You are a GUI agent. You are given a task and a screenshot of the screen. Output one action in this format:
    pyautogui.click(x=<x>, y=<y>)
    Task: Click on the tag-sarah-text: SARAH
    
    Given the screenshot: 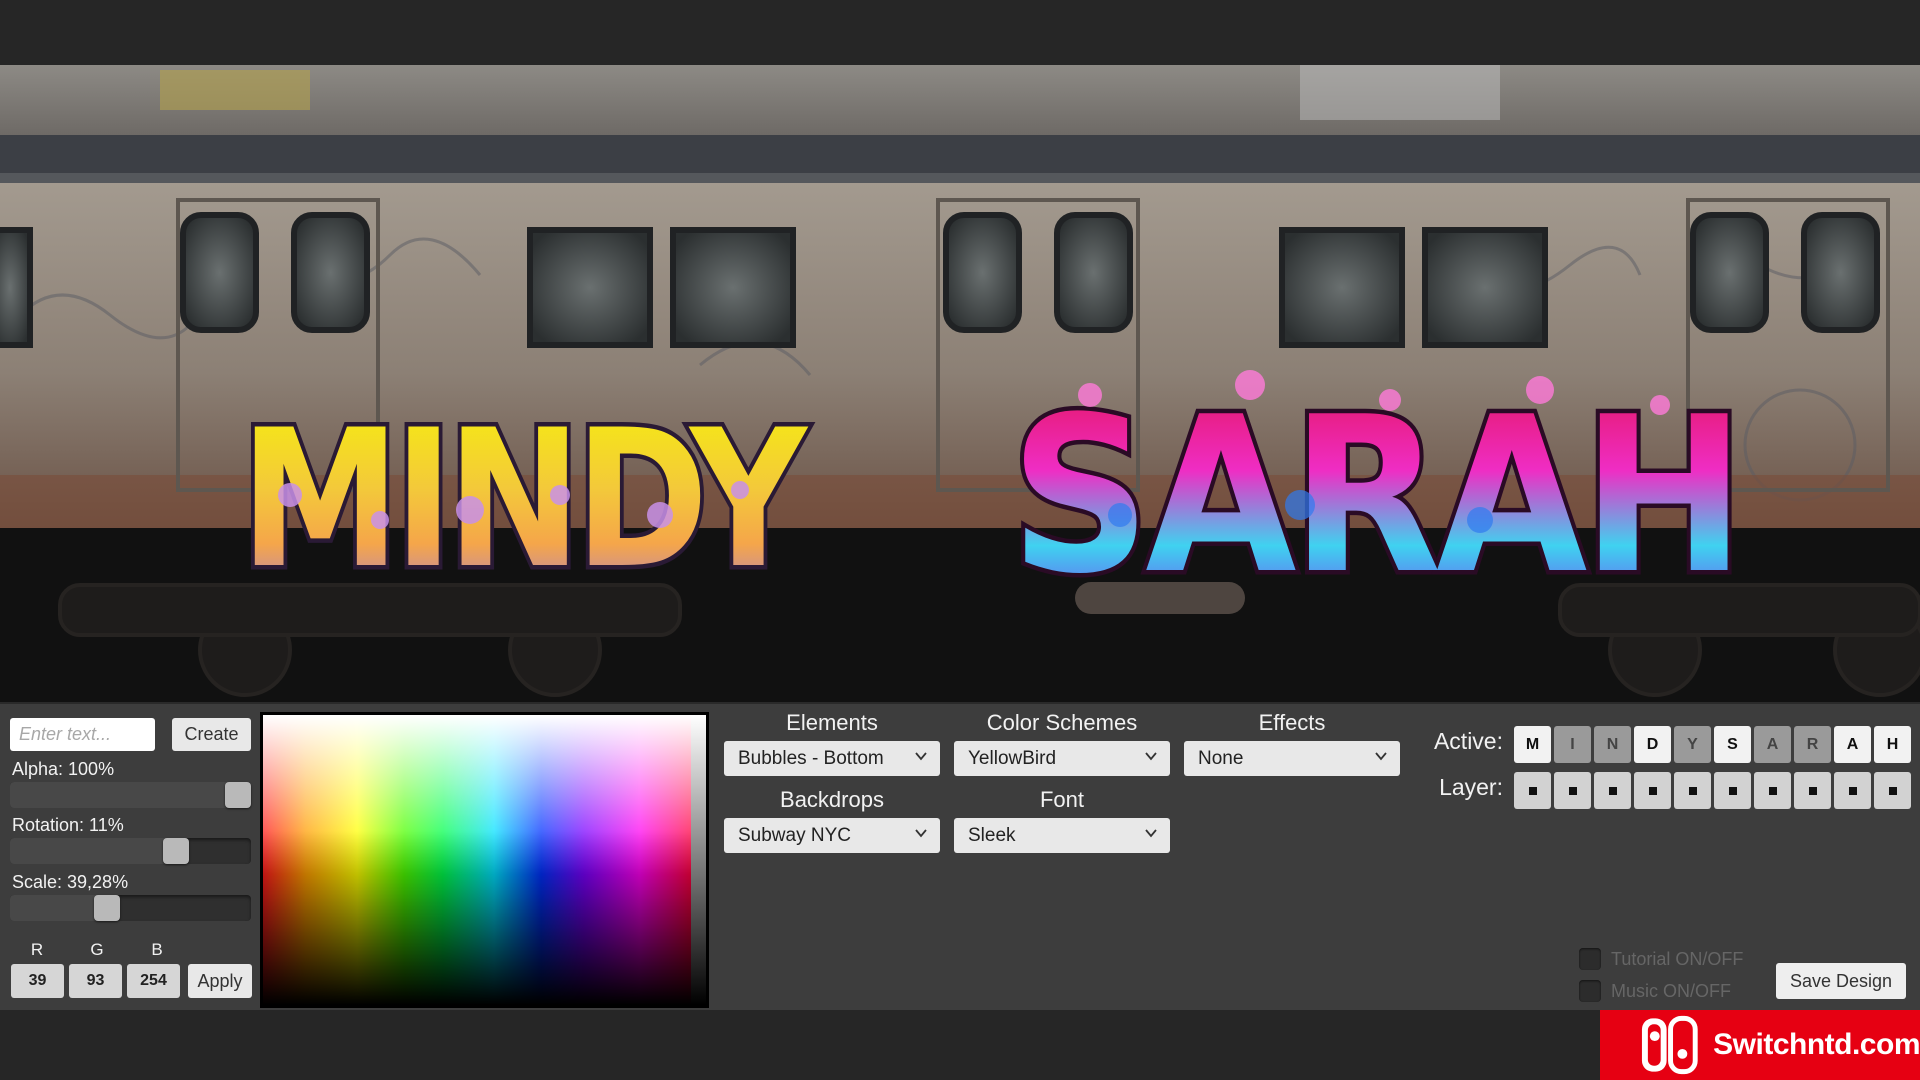 What is the action you would take?
    pyautogui.click(x=1375, y=495)
    